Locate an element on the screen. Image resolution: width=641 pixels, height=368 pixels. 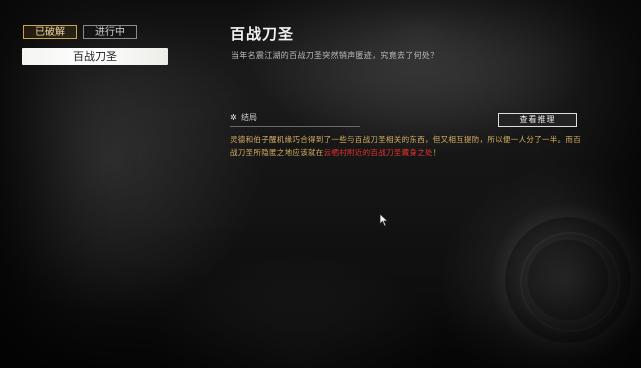
ending-text-highlight: 云栖村附近的百战刀圣藏身之处 is located at coordinates (378, 152).